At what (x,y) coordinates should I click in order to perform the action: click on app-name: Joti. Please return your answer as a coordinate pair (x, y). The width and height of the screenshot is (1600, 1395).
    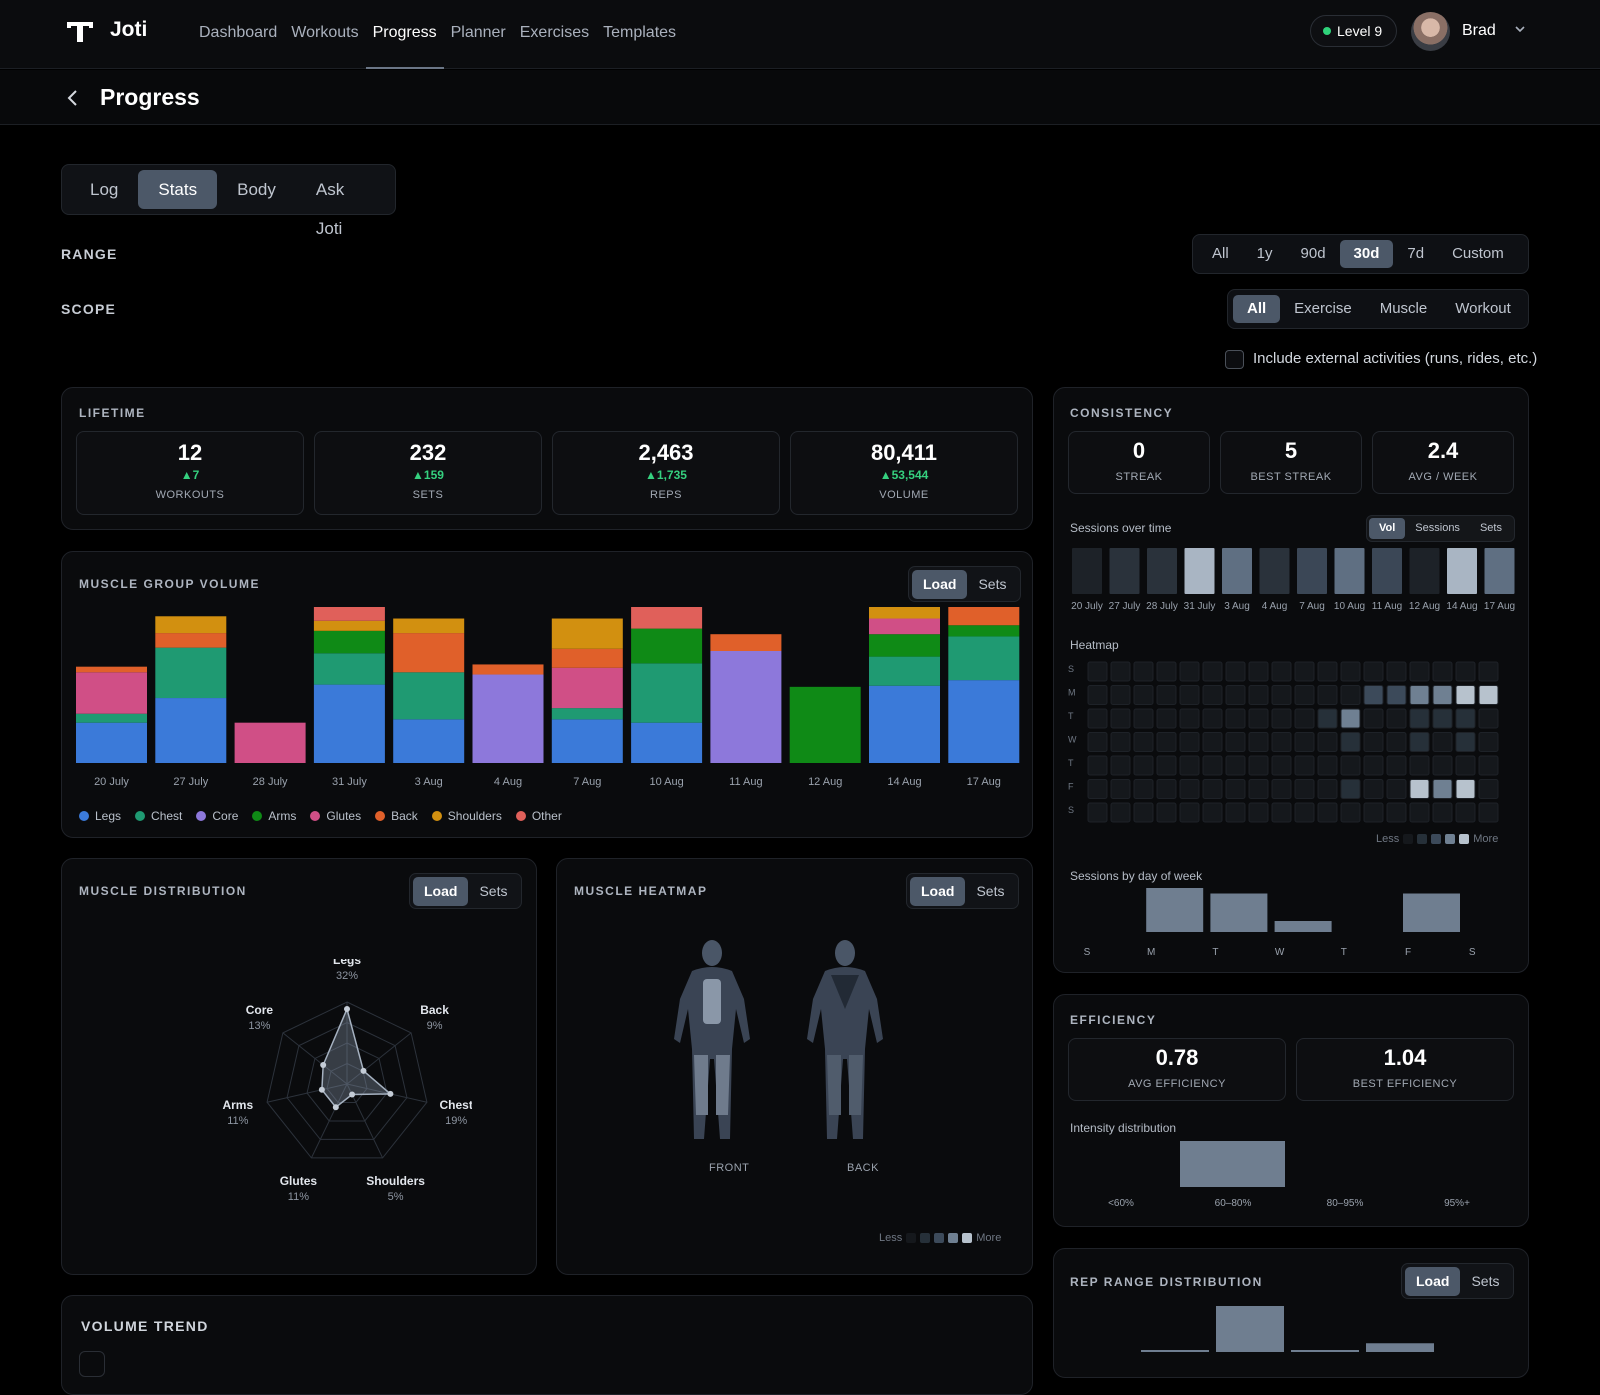
    Looking at the image, I should click on (128, 30).